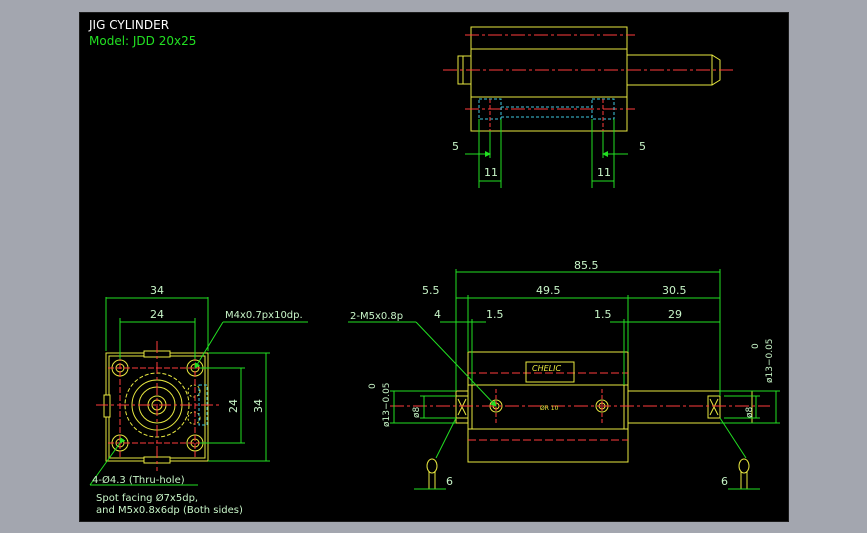  I want to click on right-dia-8: ø8, so click(750, 412).